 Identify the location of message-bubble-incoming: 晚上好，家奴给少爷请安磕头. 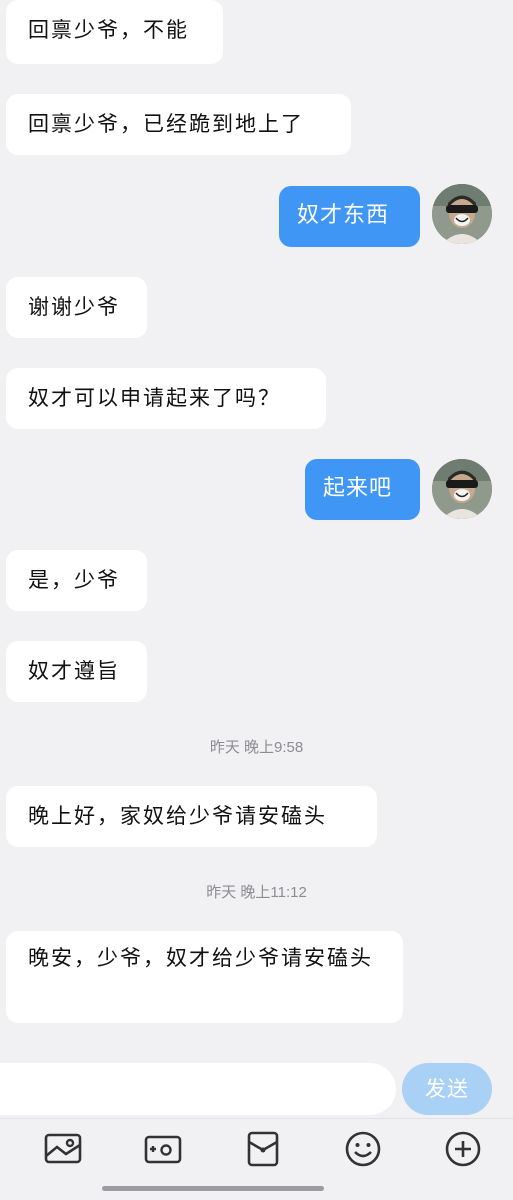
(191, 816).